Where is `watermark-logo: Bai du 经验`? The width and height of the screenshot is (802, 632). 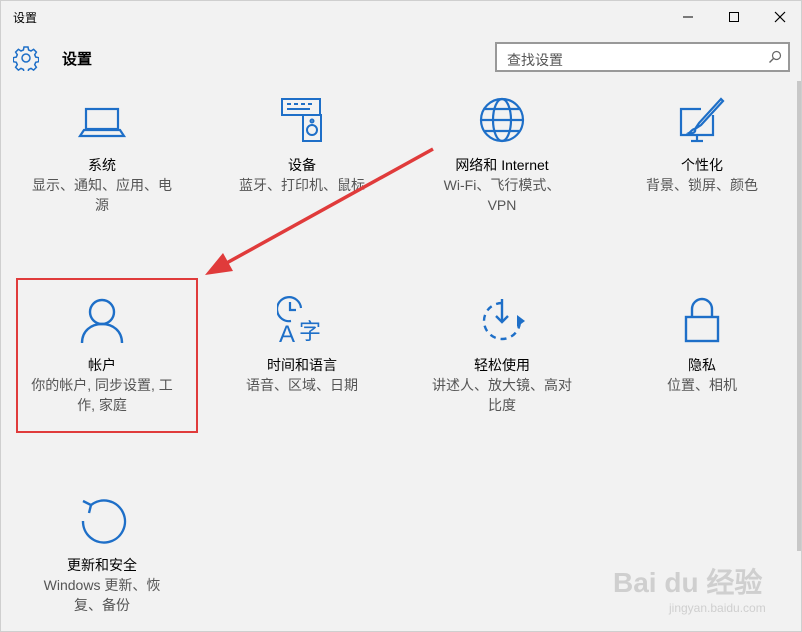
watermark-logo: Bai du 经验 is located at coordinates (688, 582).